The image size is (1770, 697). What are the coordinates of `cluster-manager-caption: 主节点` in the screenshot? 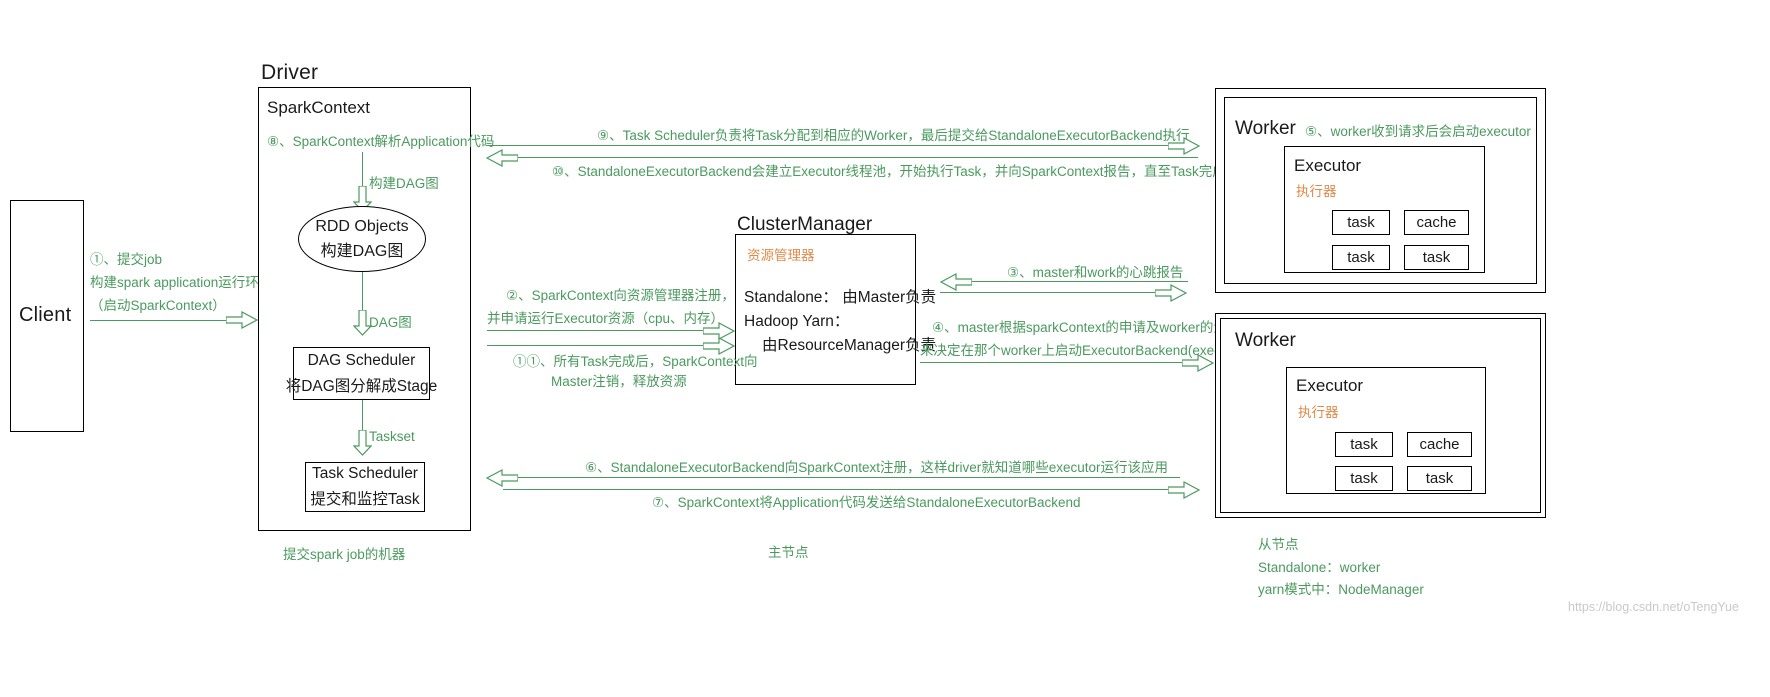 It's located at (788, 552).